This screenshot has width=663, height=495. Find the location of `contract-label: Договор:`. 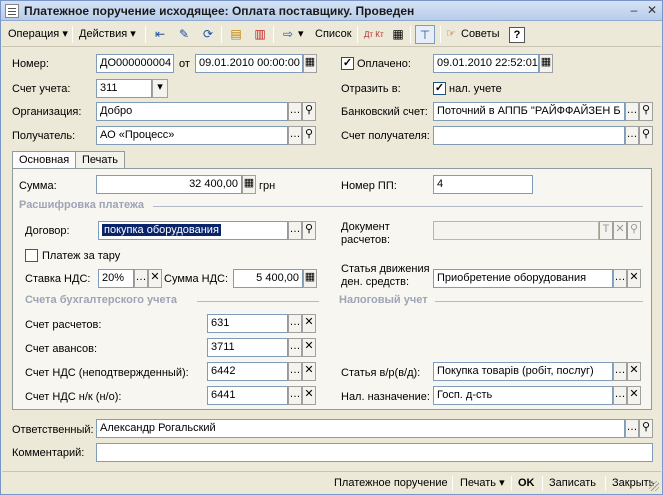

contract-label: Договор: is located at coordinates (47, 231).